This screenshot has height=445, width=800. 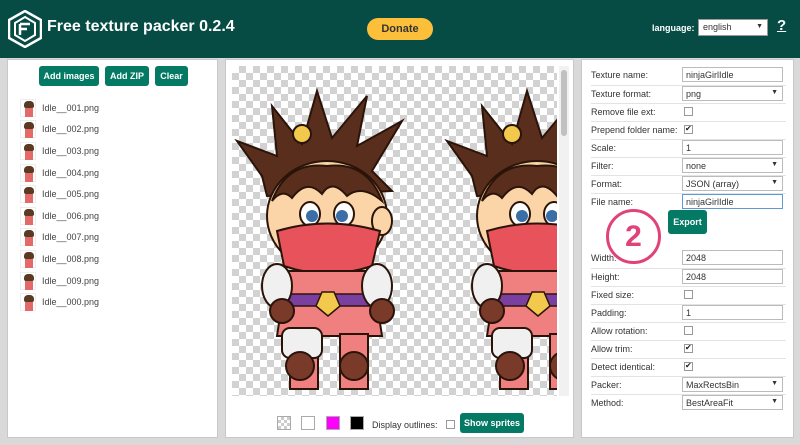 What do you see at coordinates (609, 313) in the screenshot?
I see `padding-label: Padding:` at bounding box center [609, 313].